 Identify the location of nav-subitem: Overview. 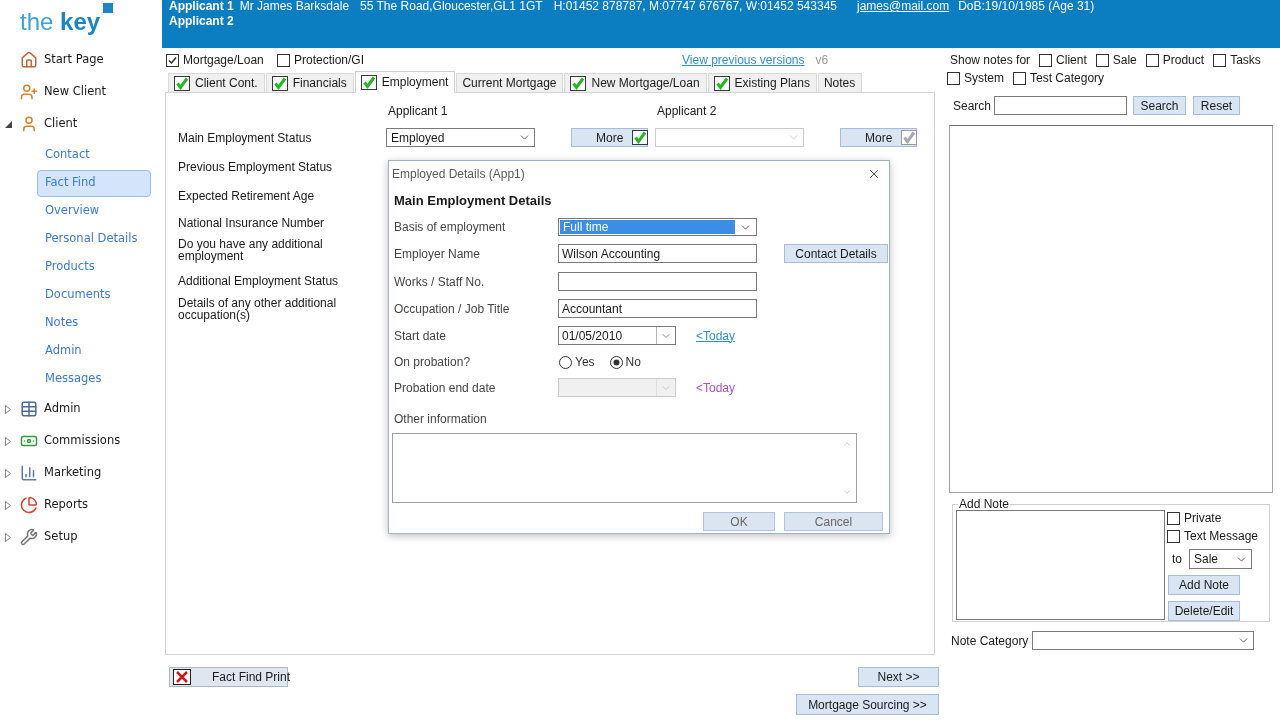
(94, 211).